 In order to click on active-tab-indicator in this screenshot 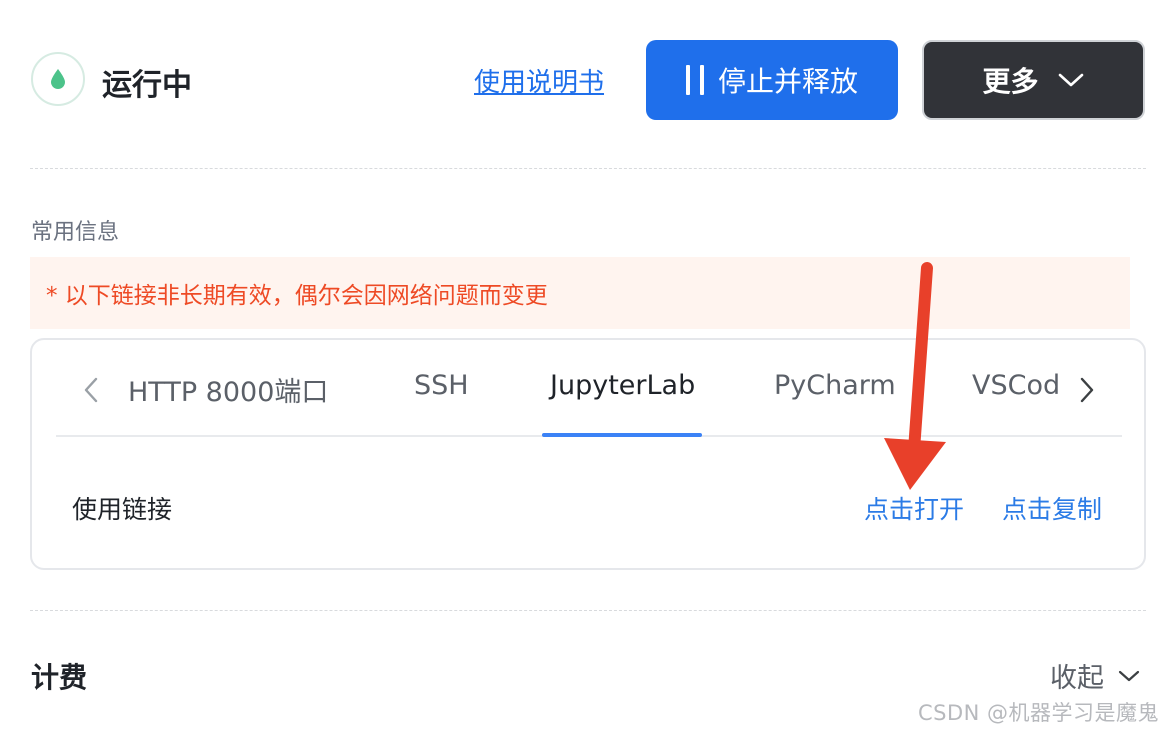, I will do `click(622, 435)`.